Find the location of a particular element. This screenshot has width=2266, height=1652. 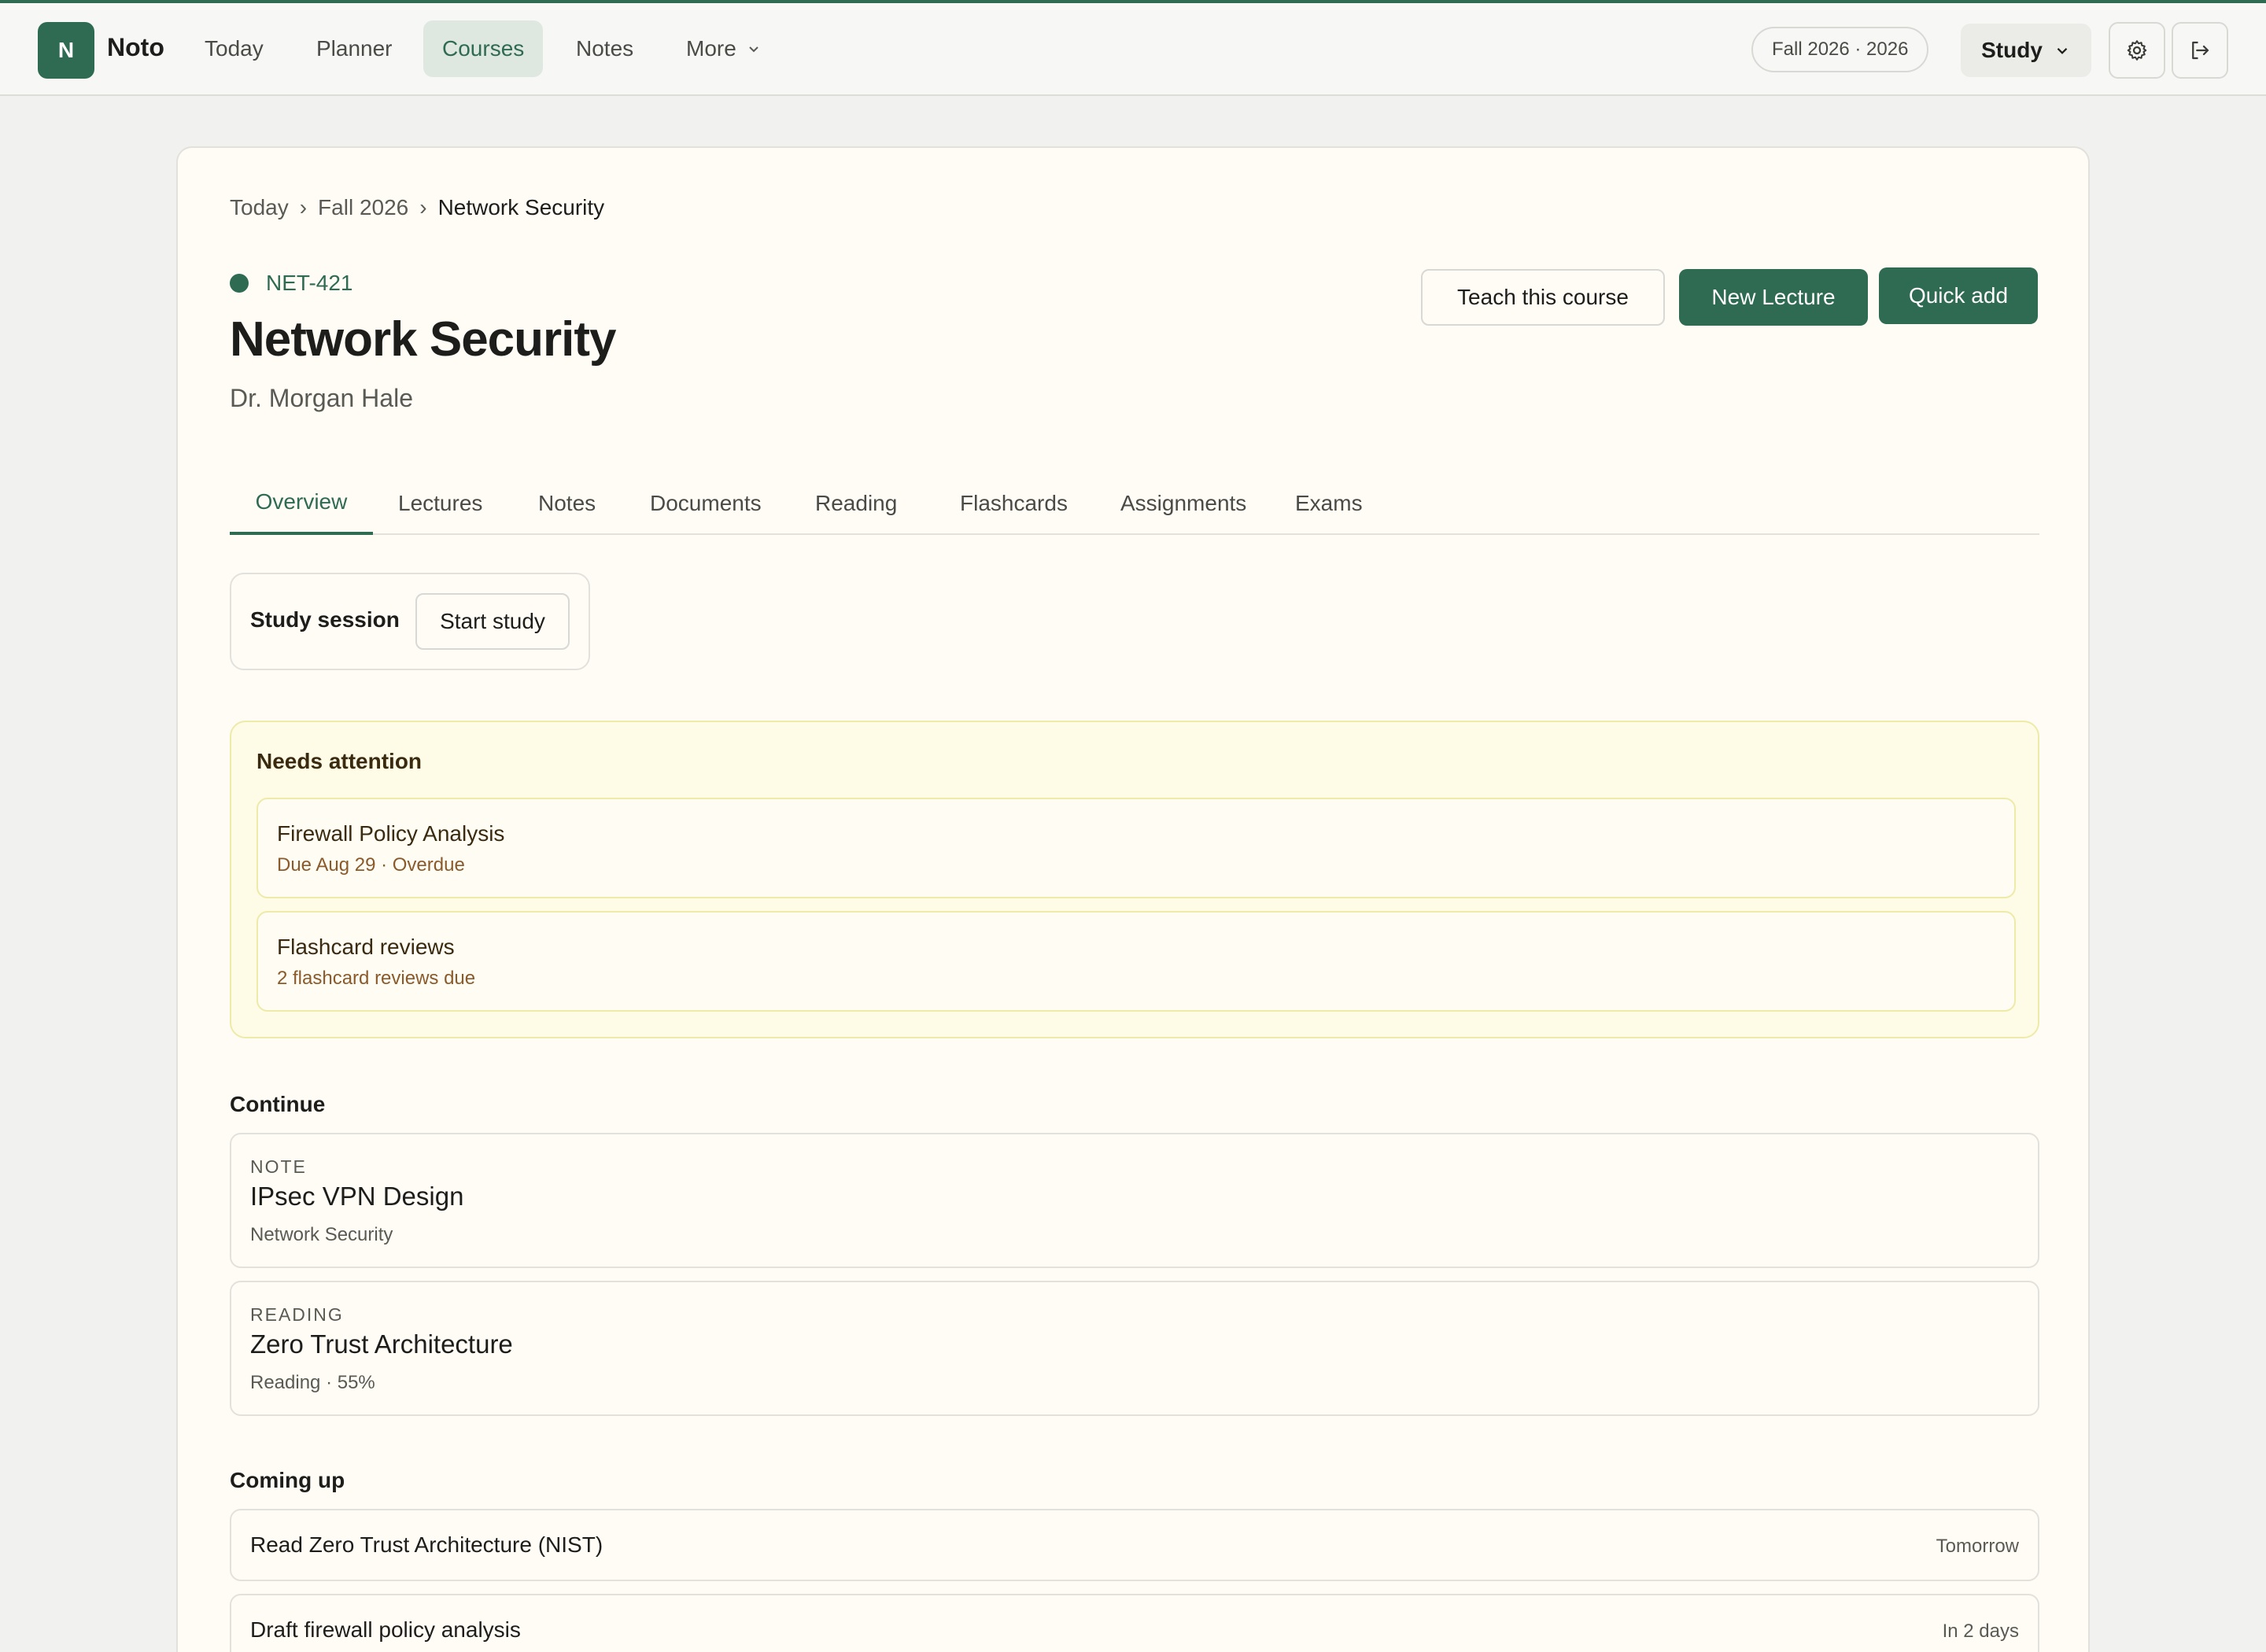

coming-up-heading: Coming up is located at coordinates (287, 1480).